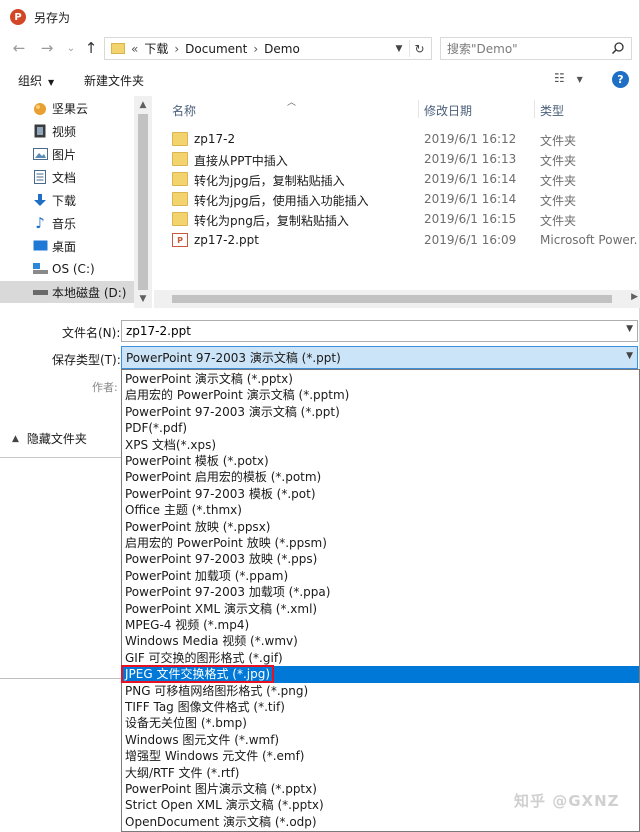 The height and width of the screenshot is (832, 640). I want to click on address-bar: « 下载 › Document › Demo ▼ ↻, so click(268, 48).